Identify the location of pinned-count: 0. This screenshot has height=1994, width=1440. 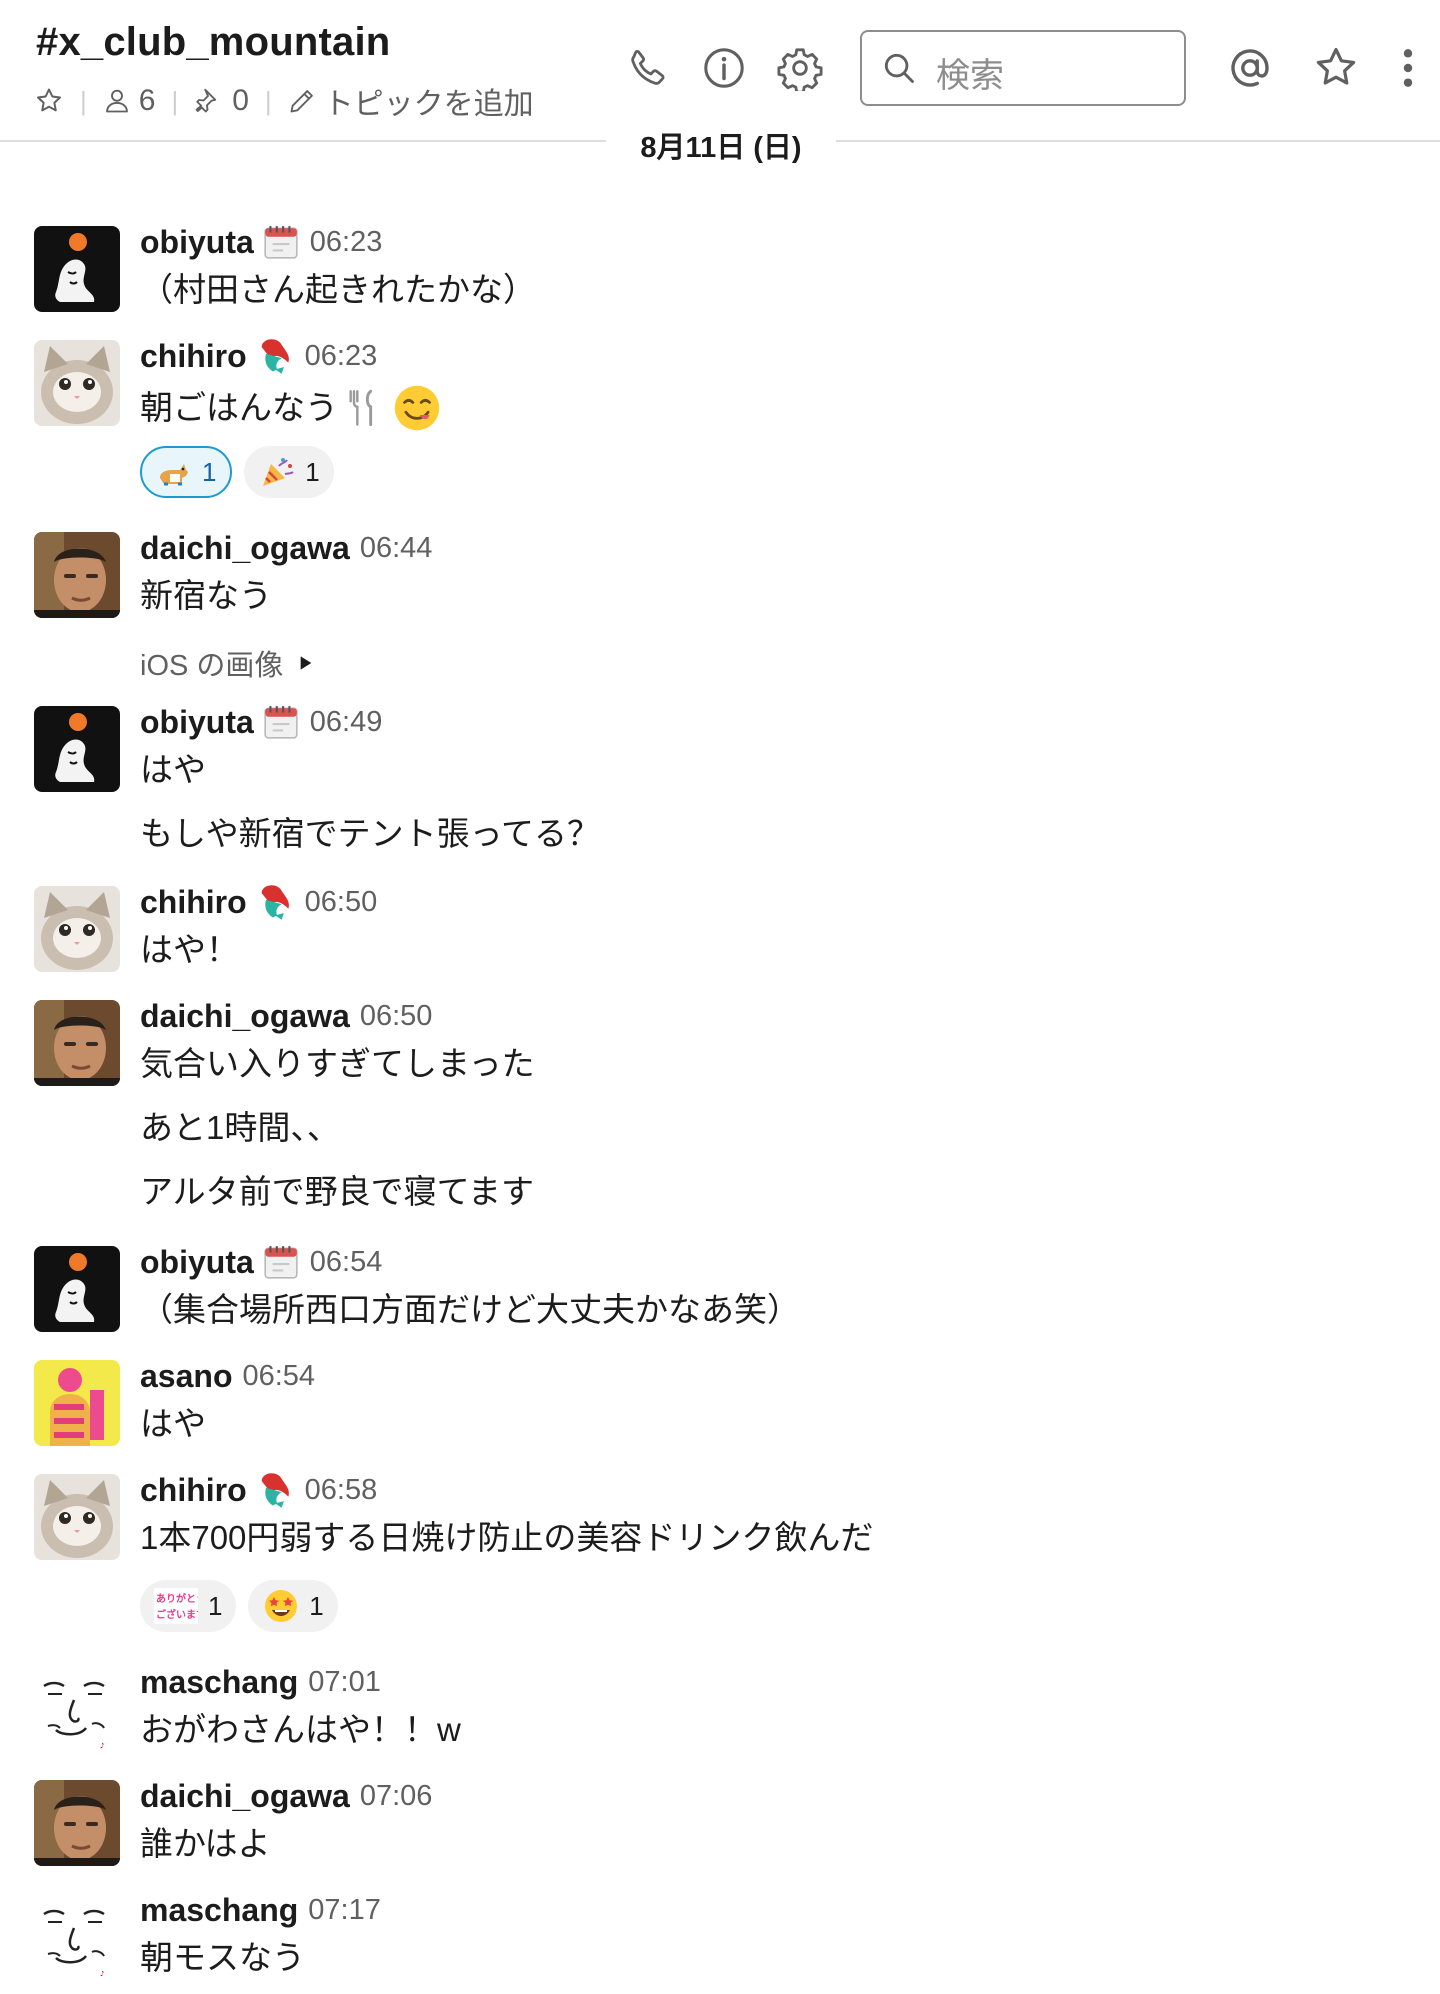
(240, 100).